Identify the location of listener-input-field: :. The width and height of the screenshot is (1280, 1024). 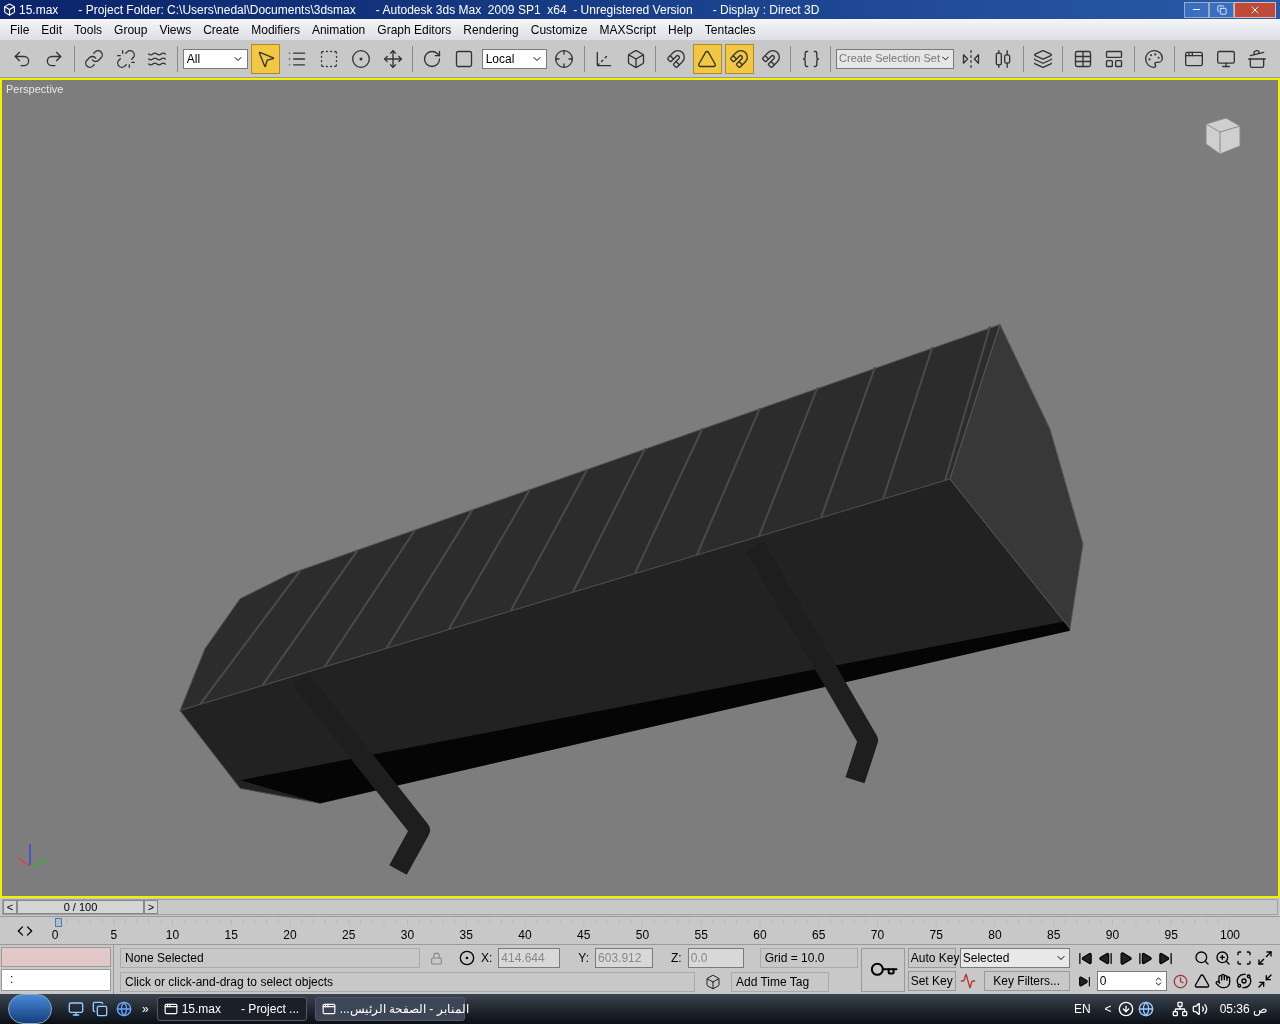
(56, 980).